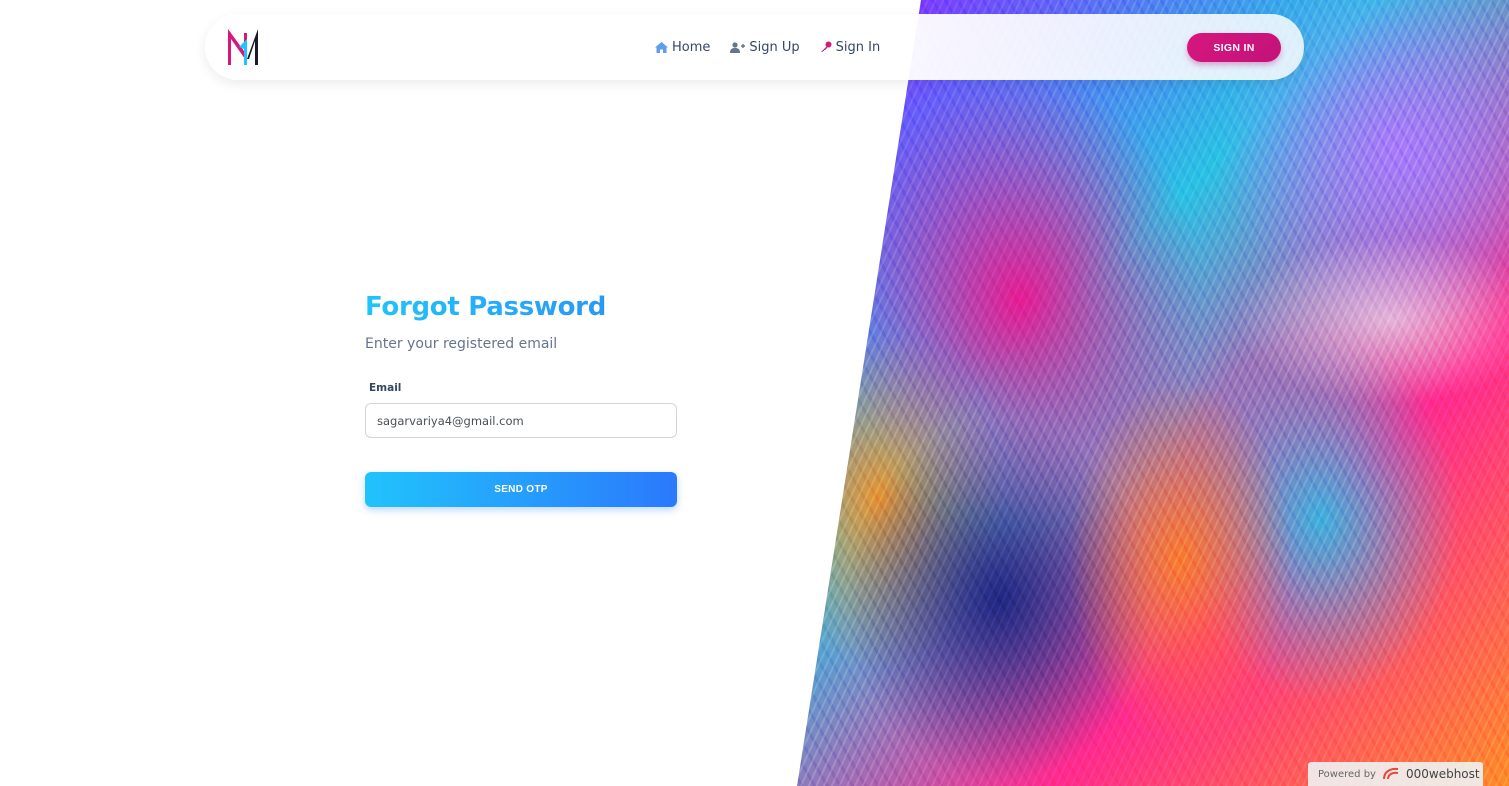  Describe the element at coordinates (243, 47) in the screenshot. I see `logo-icon` at that location.